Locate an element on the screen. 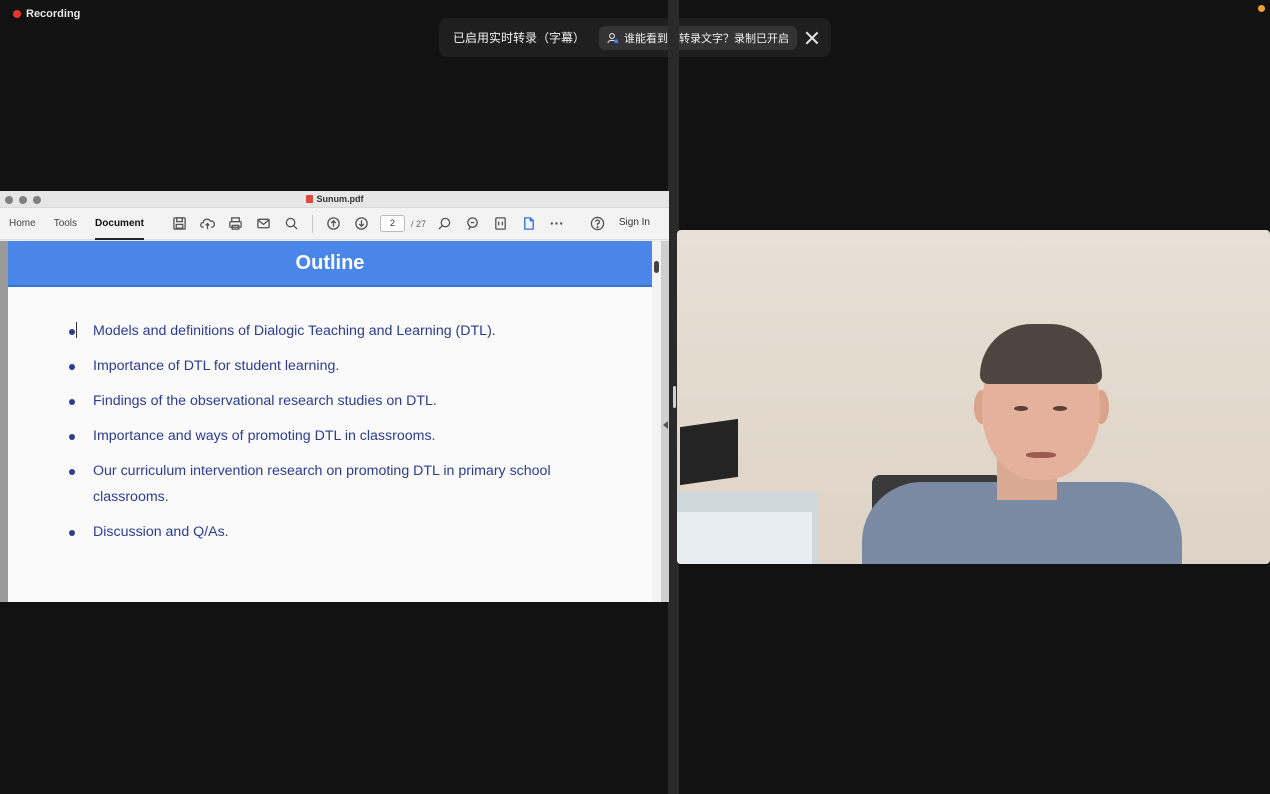 This screenshot has height=794, width=1270. left-panel-strip is located at coordinates (4, 421).